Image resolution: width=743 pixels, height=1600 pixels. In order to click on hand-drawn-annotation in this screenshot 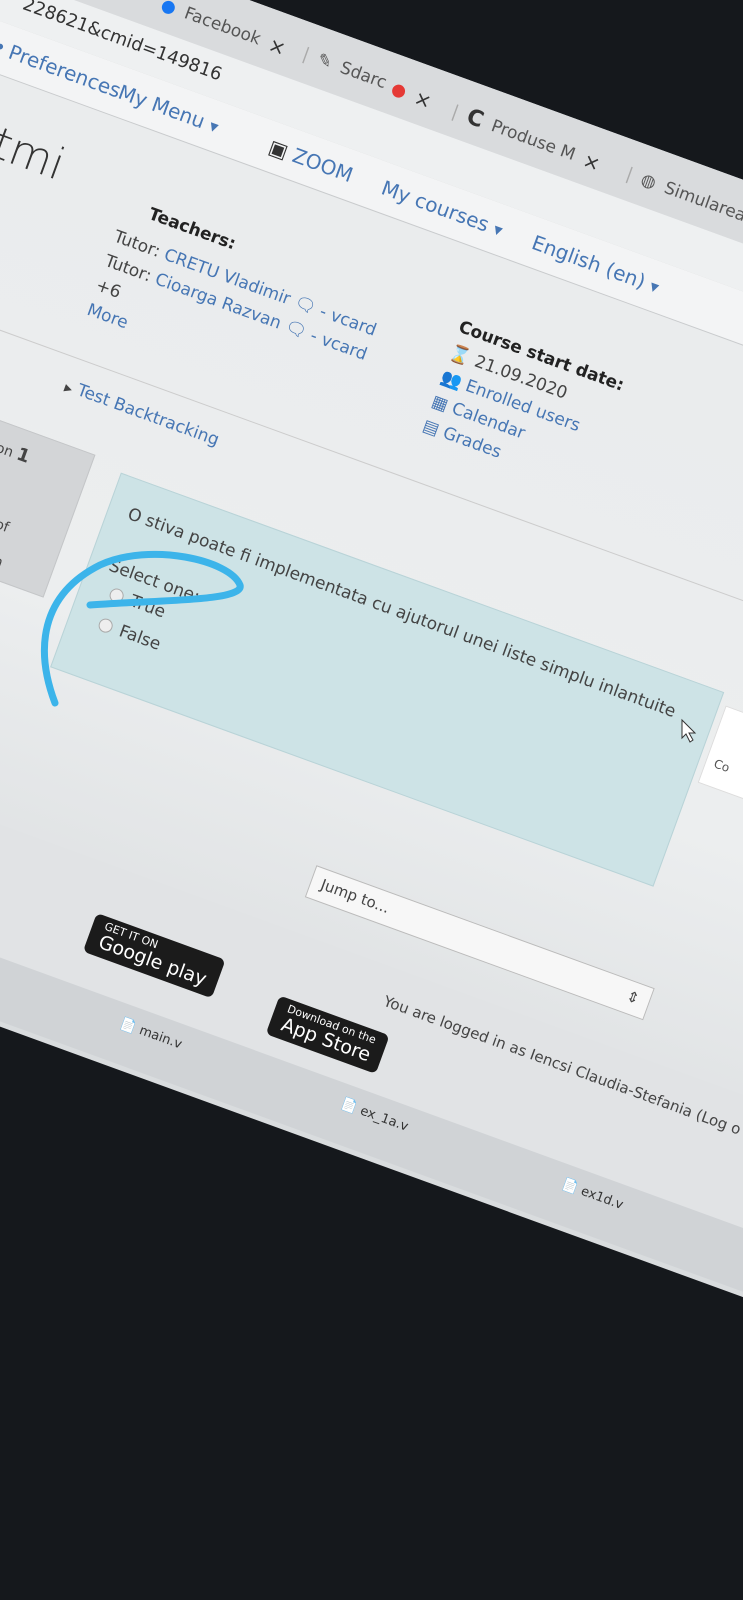, I will do `click(142, 628)`.